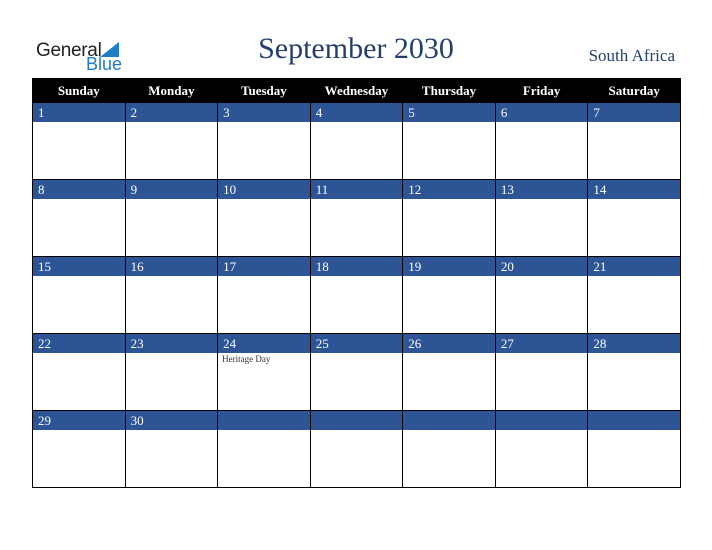 The height and width of the screenshot is (550, 712). I want to click on day-cell: 24 Heritage Day, so click(264, 372).